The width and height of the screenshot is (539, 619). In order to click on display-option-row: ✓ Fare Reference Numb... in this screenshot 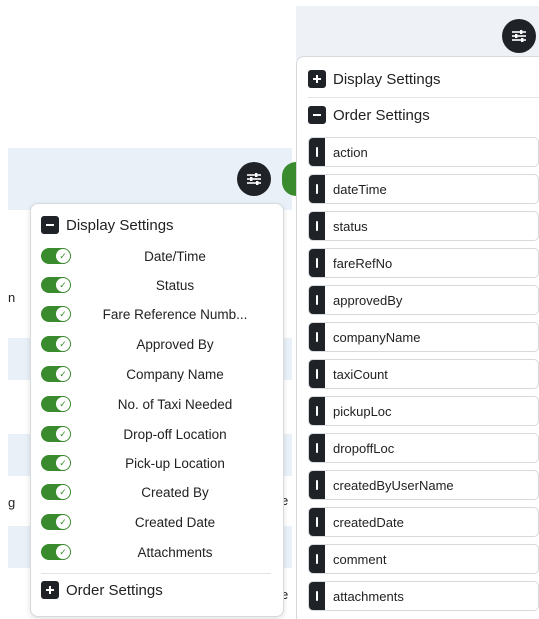, I will do `click(157, 314)`.